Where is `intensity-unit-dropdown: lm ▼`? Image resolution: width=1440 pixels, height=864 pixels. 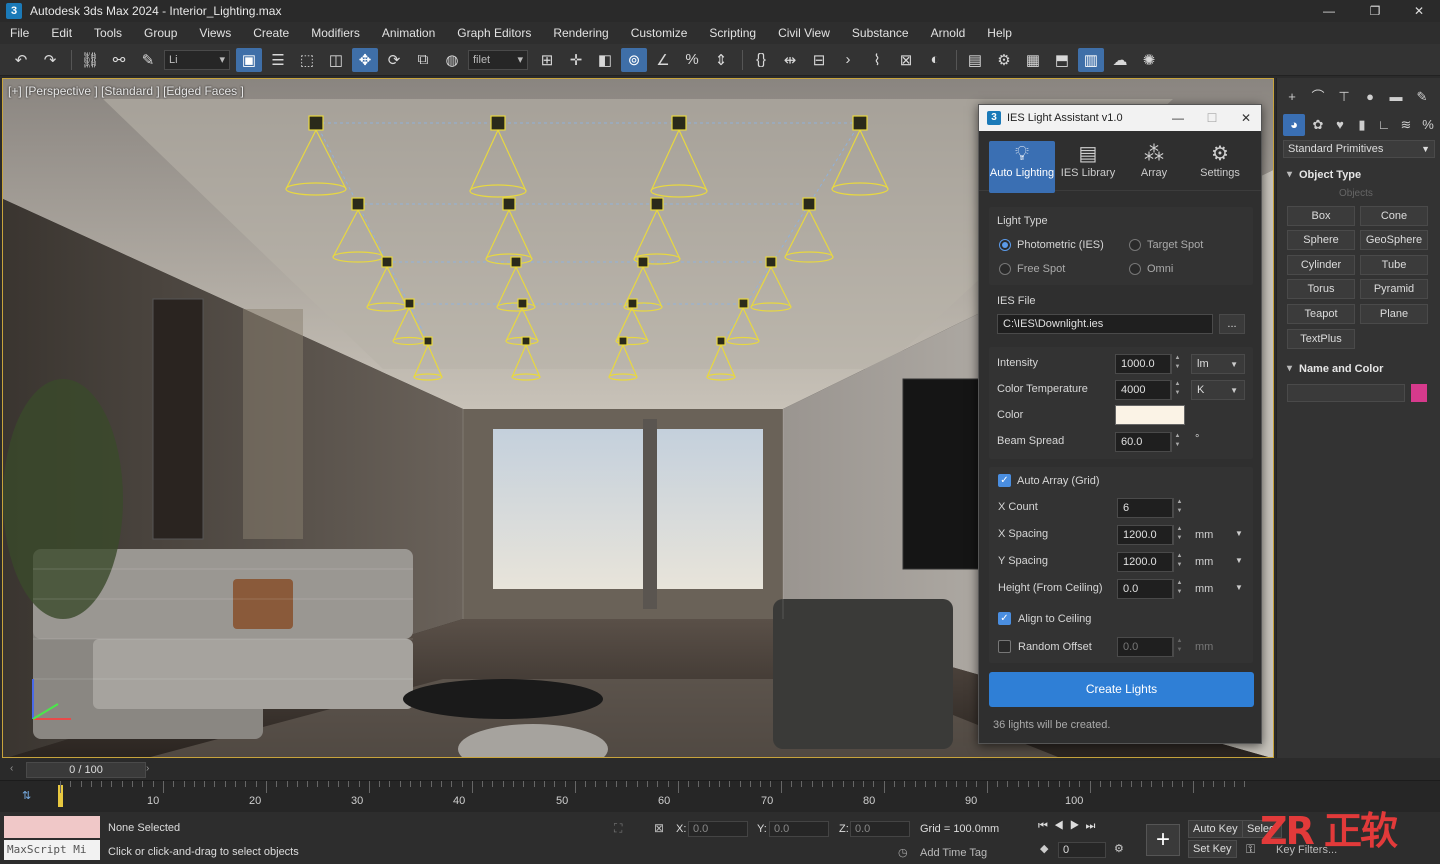
intensity-unit-dropdown: lm ▼ is located at coordinates (1218, 364).